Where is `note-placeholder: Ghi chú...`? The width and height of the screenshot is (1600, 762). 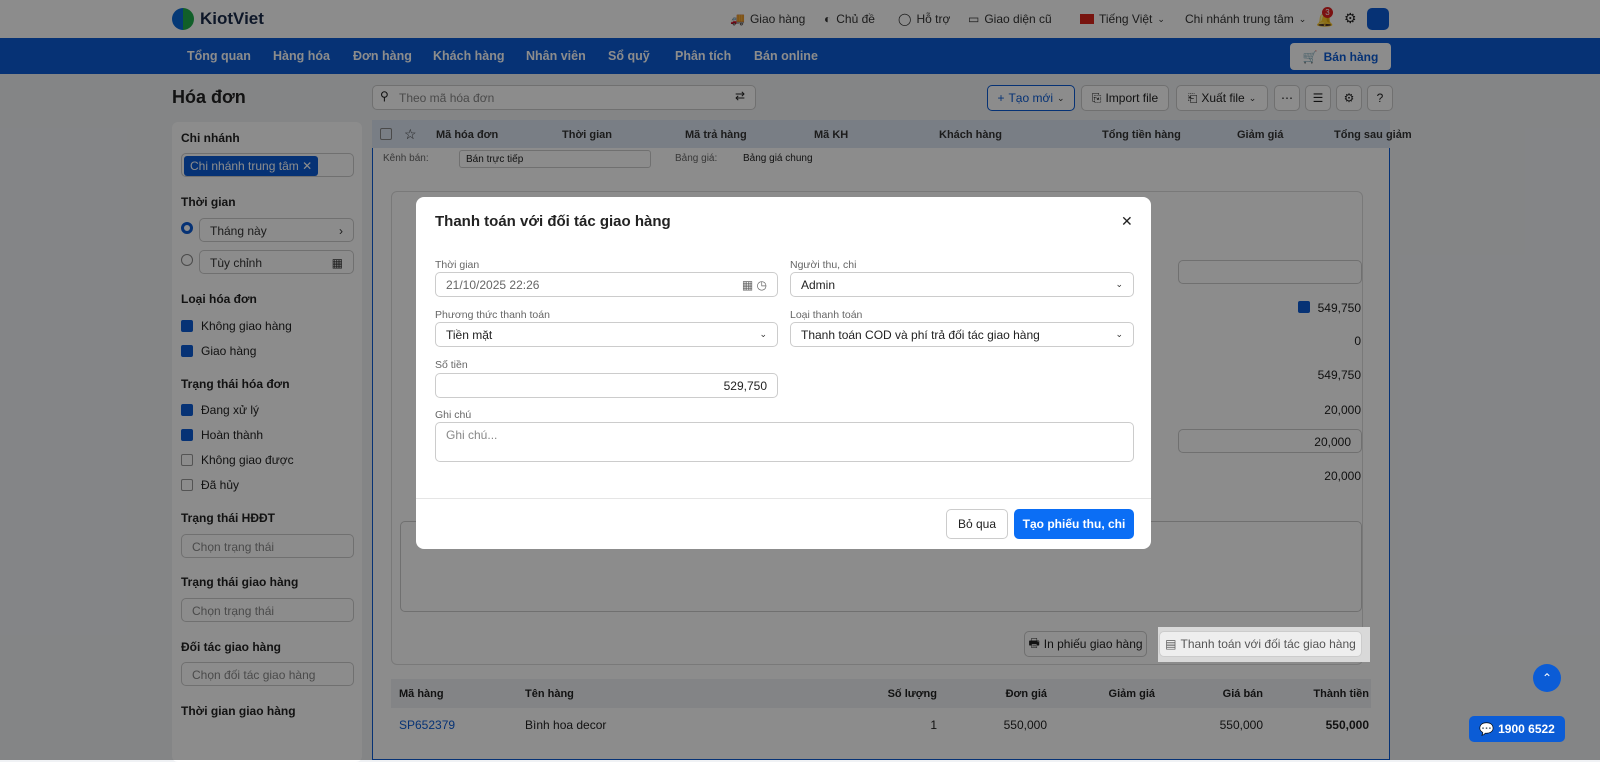 note-placeholder: Ghi chú... is located at coordinates (472, 435).